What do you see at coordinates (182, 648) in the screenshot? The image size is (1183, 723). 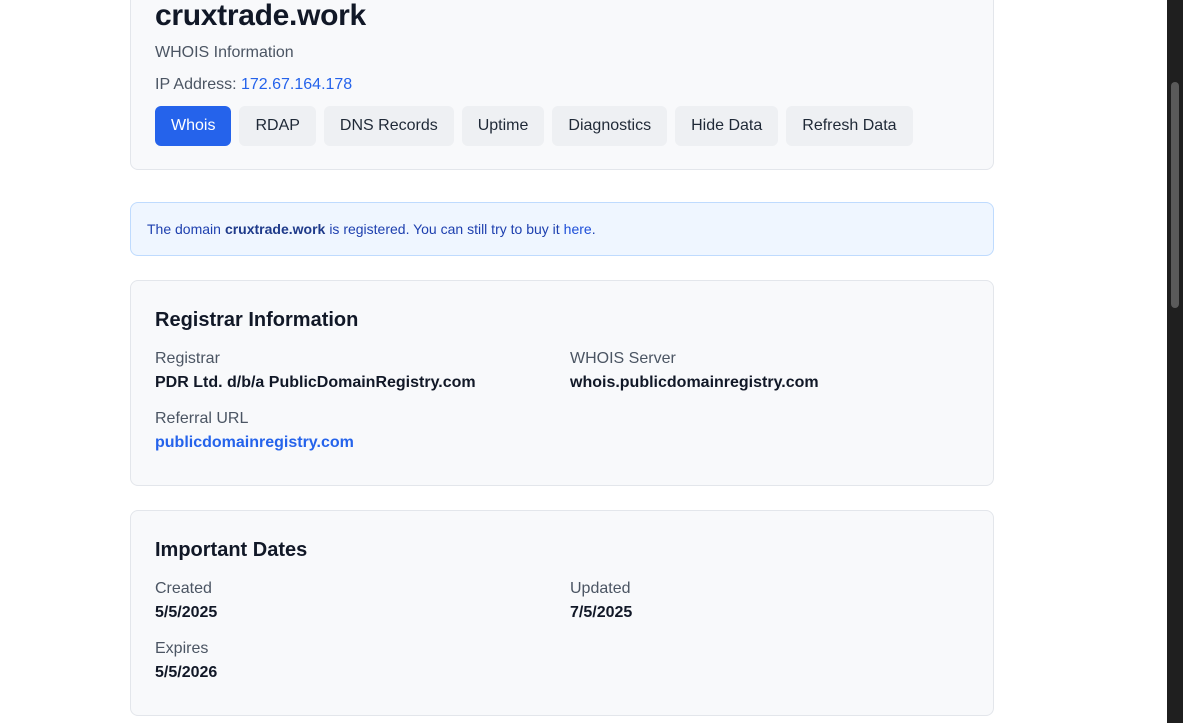 I see `expires-label: Expires` at bounding box center [182, 648].